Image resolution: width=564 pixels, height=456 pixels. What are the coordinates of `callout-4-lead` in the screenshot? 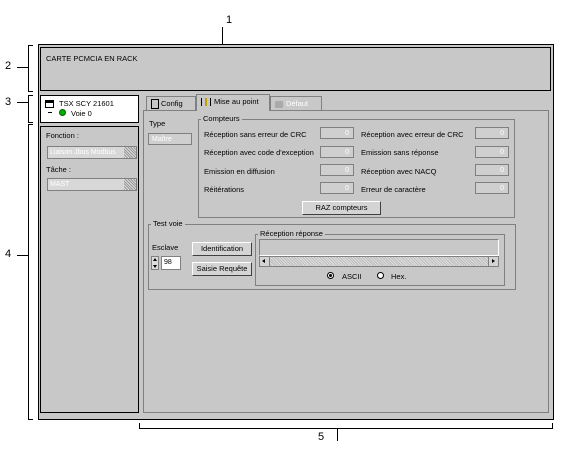 It's located at (22, 255).